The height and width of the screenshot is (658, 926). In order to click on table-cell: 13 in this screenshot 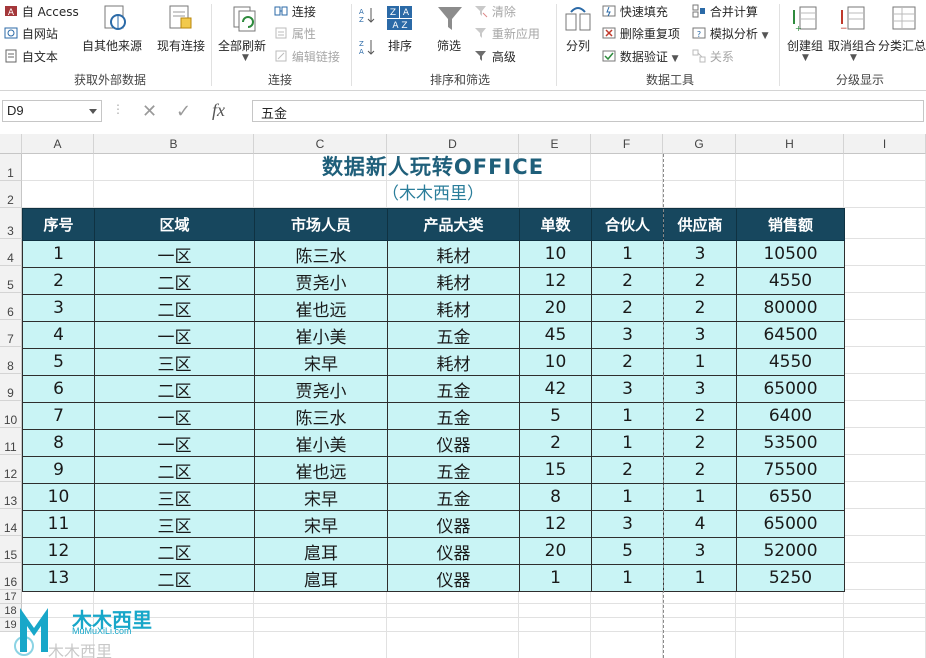, I will do `click(58, 578)`.